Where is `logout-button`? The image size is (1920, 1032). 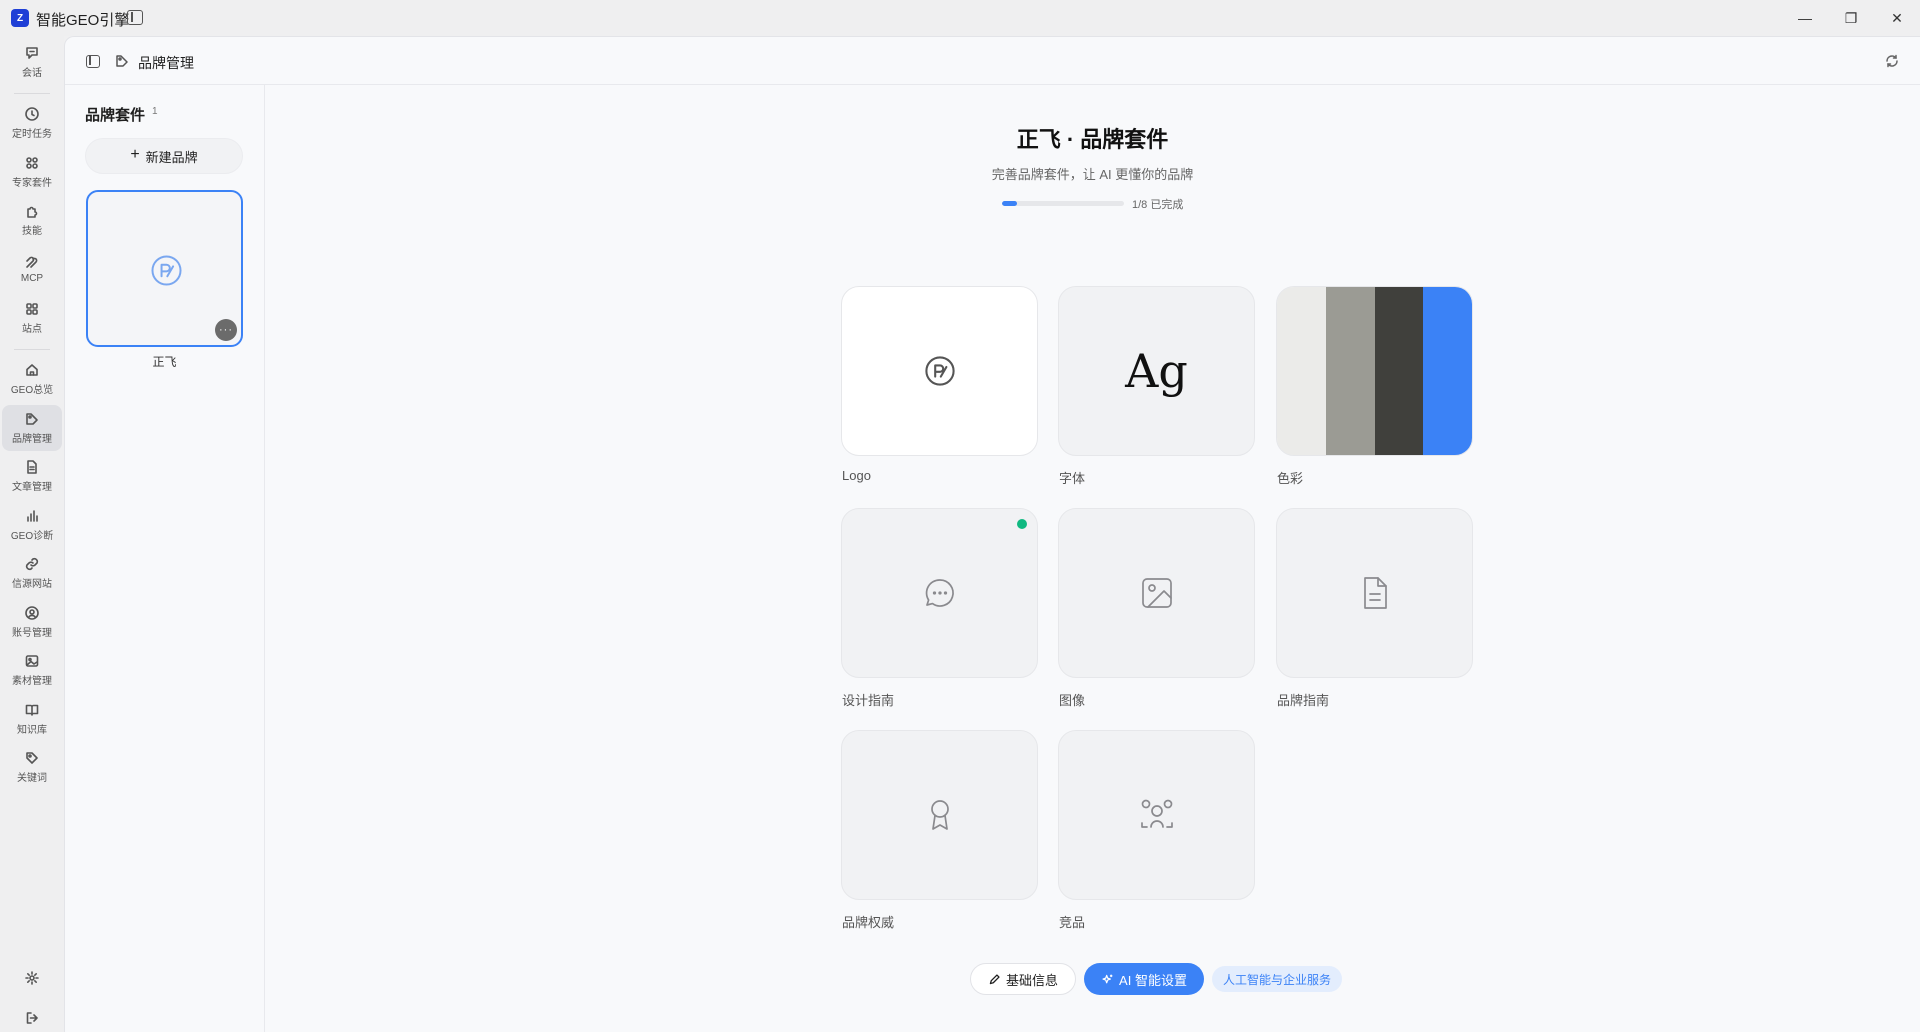
logout-button is located at coordinates (32, 1016).